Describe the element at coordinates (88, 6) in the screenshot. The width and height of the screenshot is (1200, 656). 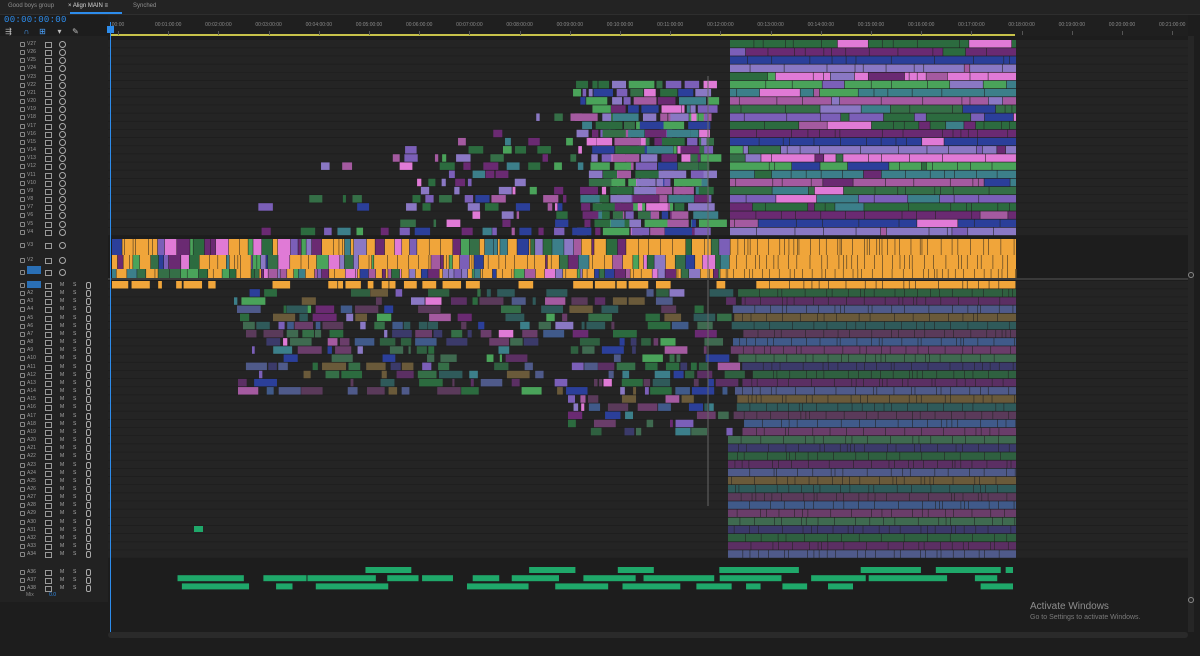
I see `tab-align-main: × Align MAIN ≡` at that location.